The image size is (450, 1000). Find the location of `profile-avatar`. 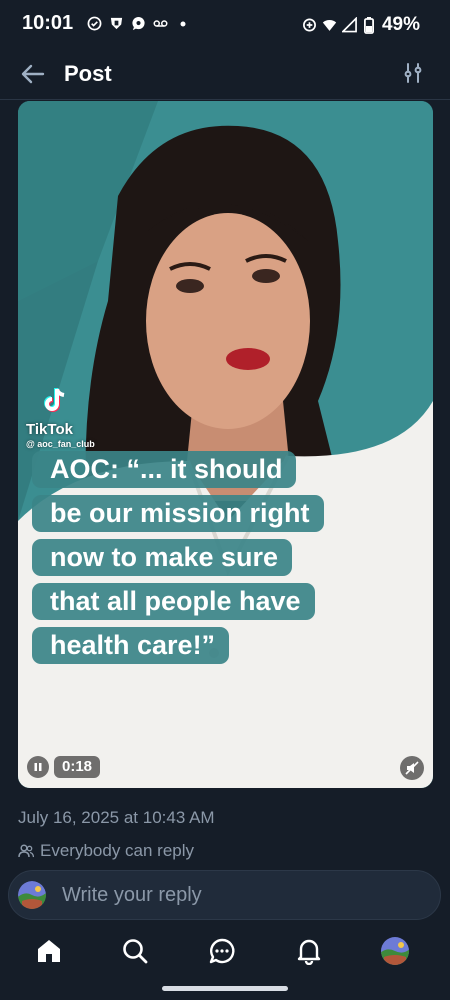

profile-avatar is located at coordinates (395, 951).